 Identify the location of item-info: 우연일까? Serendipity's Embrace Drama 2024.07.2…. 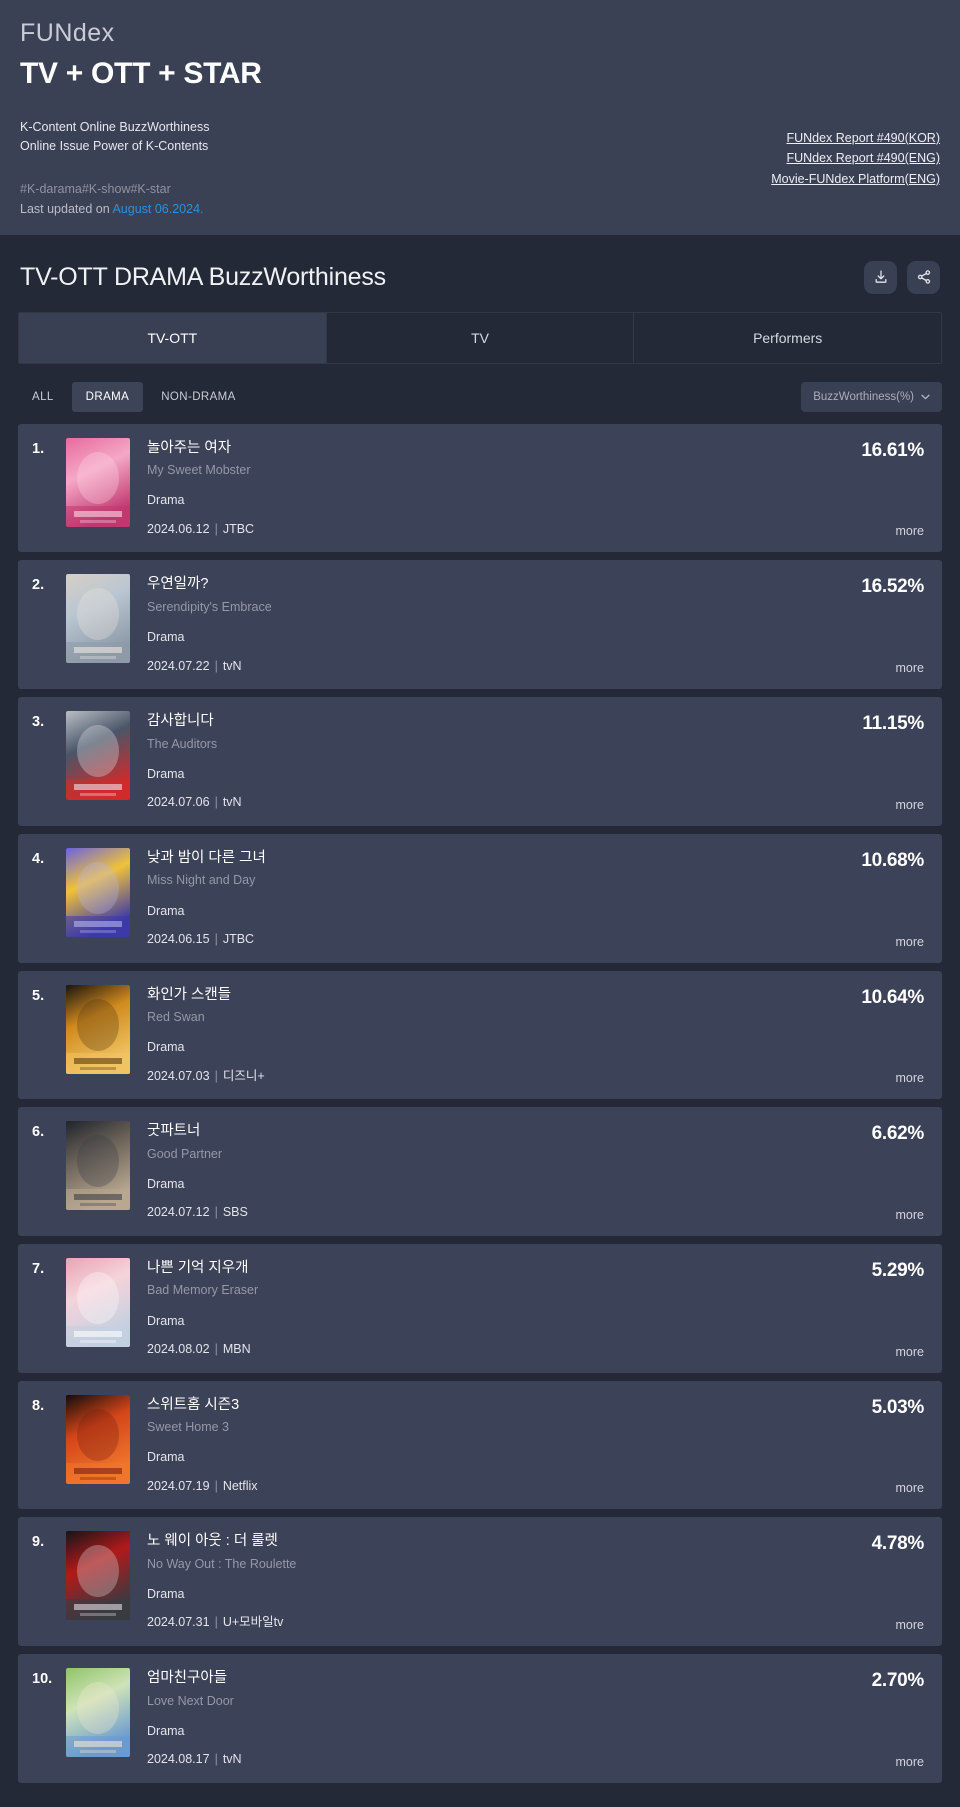
(504, 624).